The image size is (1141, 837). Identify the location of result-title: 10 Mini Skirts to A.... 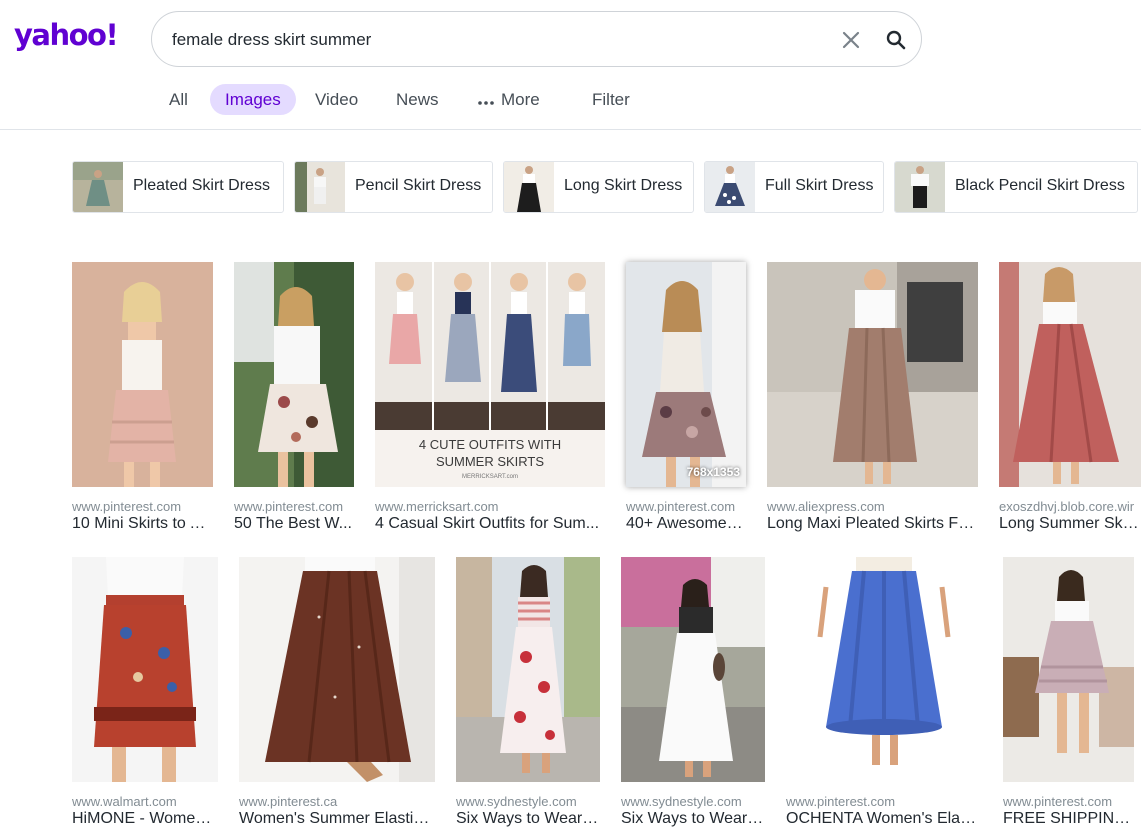
(142, 524).